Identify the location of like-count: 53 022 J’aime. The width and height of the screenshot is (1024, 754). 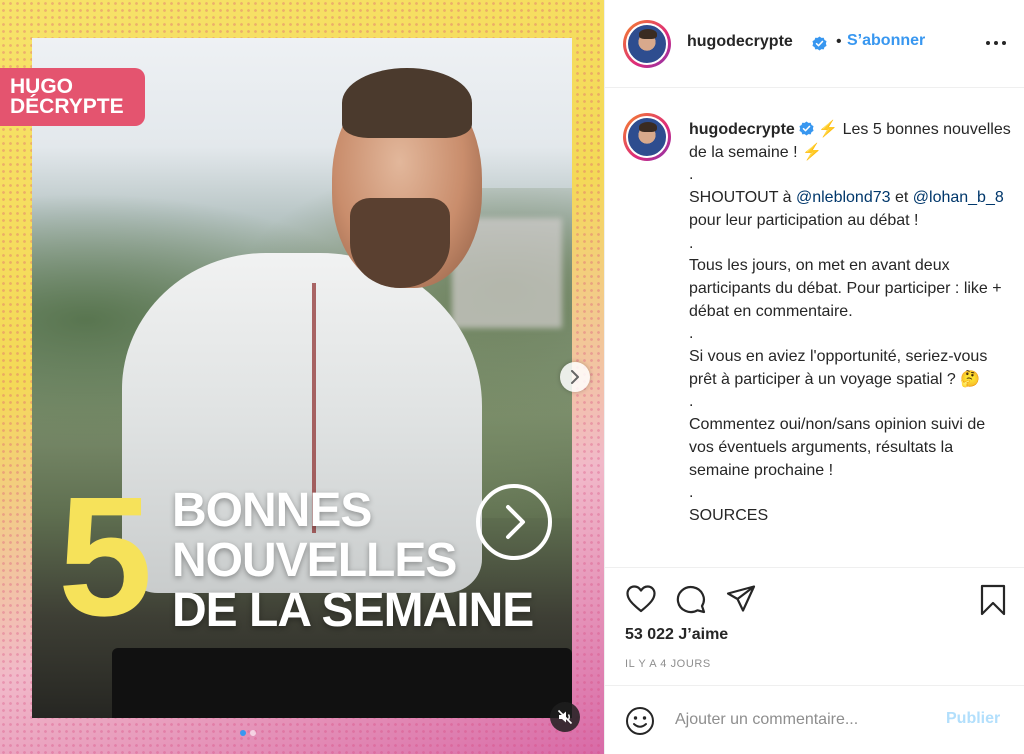
(676, 635).